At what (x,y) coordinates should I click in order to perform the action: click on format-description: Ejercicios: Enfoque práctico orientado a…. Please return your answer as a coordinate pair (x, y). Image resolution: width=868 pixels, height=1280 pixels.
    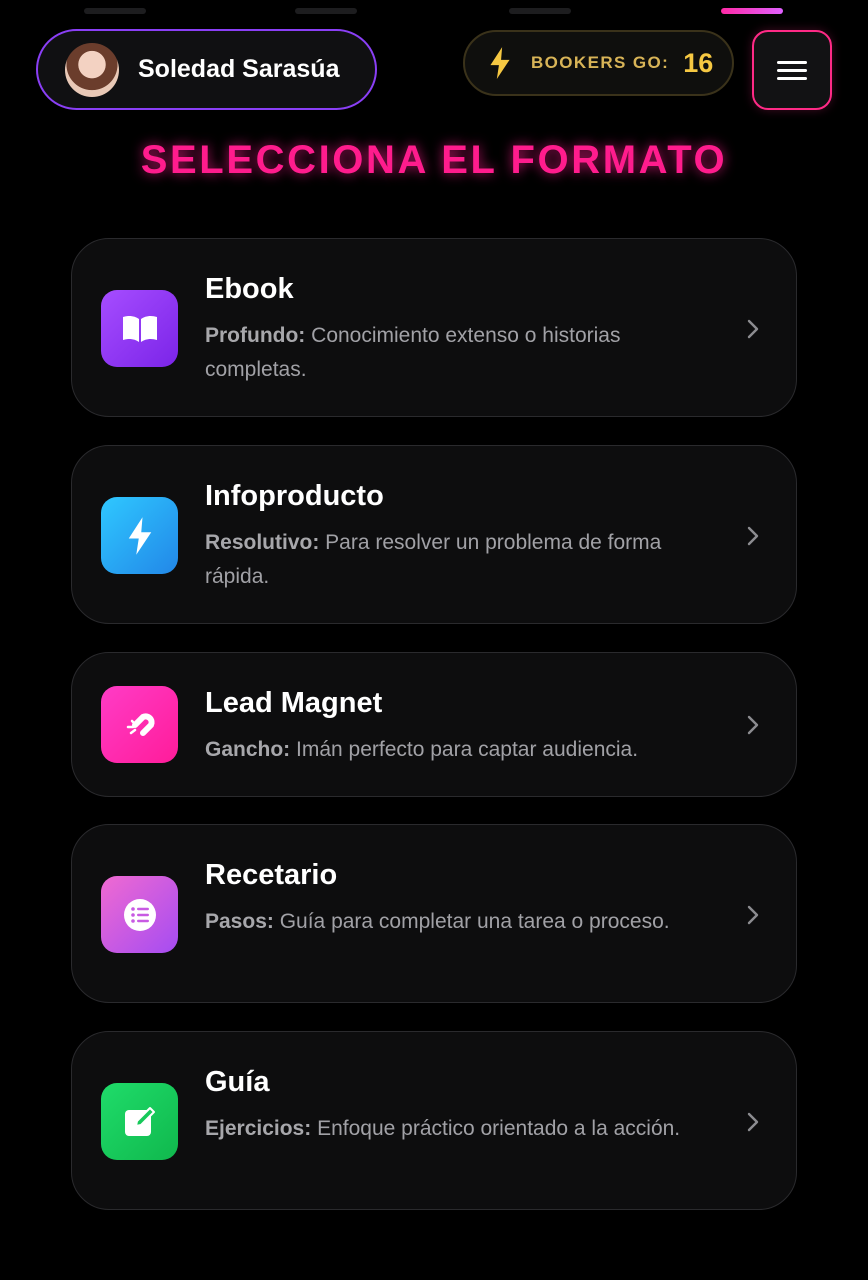
    Looking at the image, I should click on (465, 1129).